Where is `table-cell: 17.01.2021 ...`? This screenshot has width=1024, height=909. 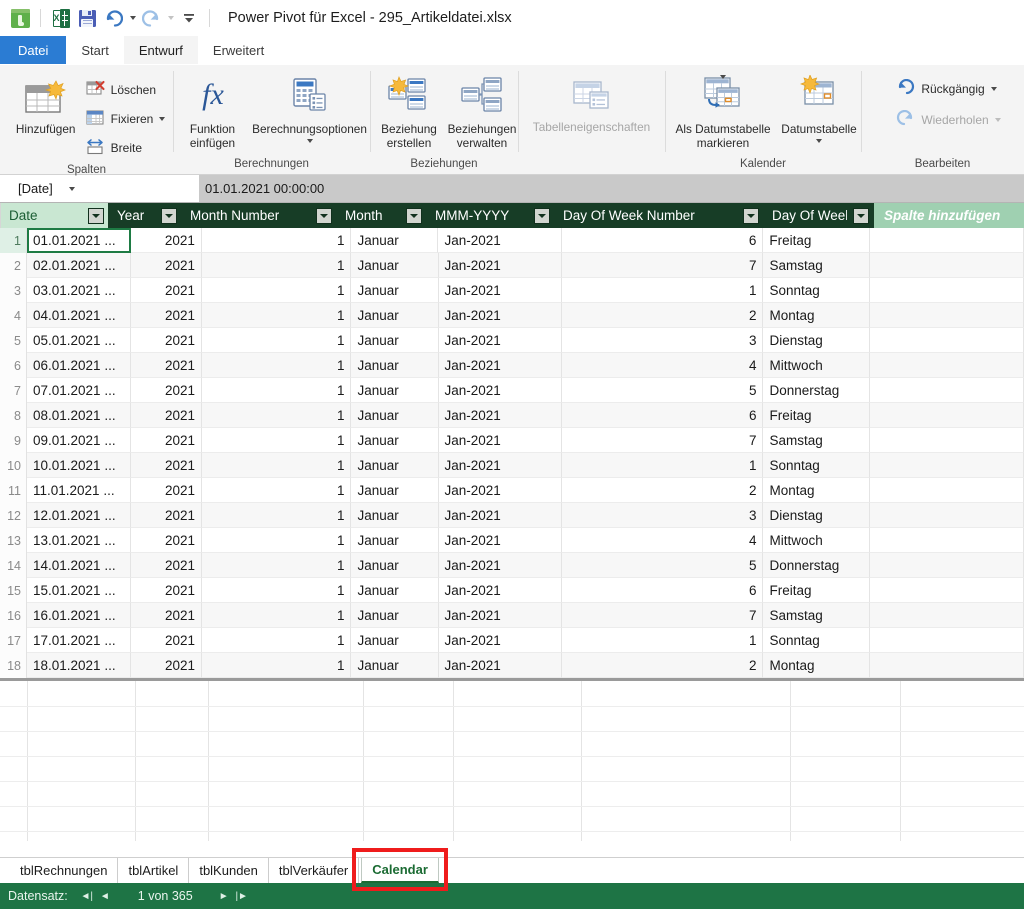 table-cell: 17.01.2021 ... is located at coordinates (79, 640).